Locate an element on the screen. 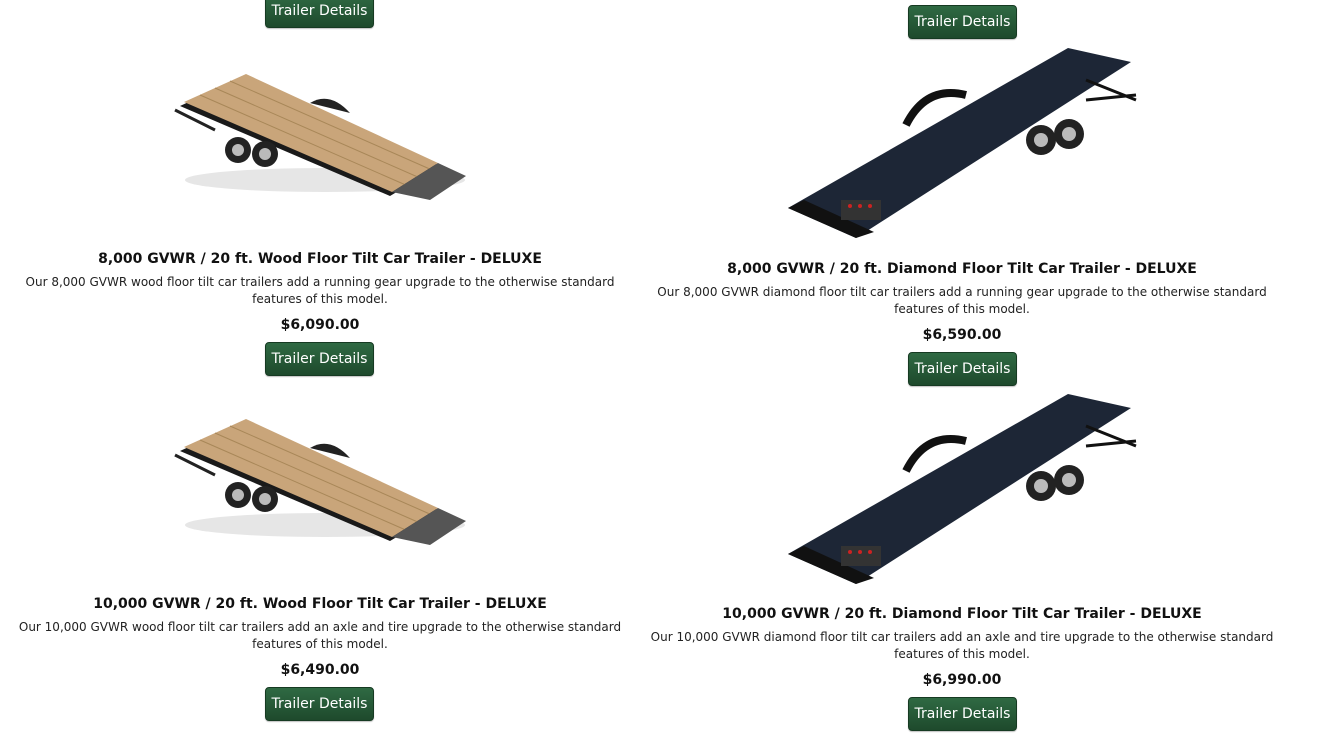 This screenshot has height=734, width=1326. product-price: $6,990.00 is located at coordinates (962, 680).